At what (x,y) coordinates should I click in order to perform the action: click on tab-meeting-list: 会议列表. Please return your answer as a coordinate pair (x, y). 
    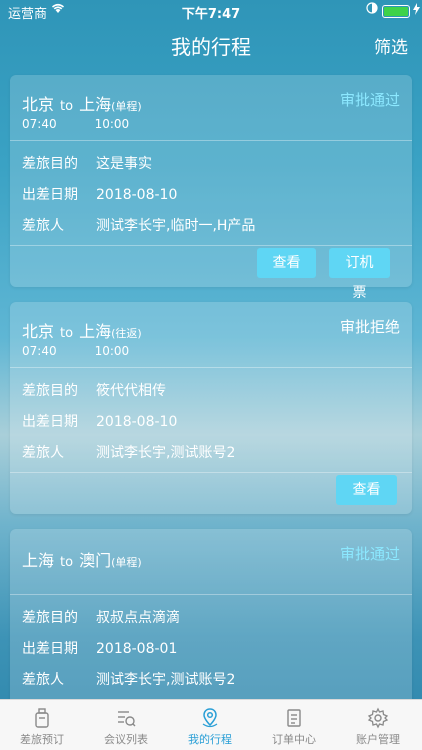
    Looking at the image, I should click on (126, 725).